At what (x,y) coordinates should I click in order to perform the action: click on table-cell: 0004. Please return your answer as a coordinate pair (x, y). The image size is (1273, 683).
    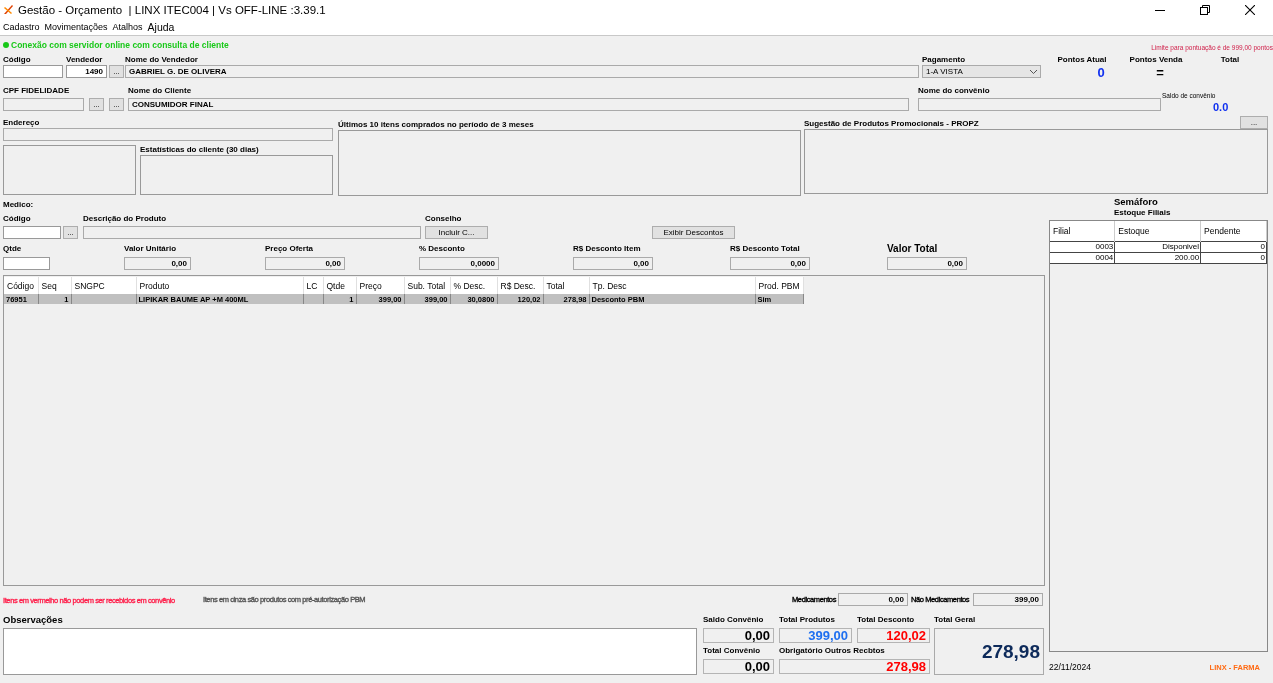
    Looking at the image, I should click on (1104, 257).